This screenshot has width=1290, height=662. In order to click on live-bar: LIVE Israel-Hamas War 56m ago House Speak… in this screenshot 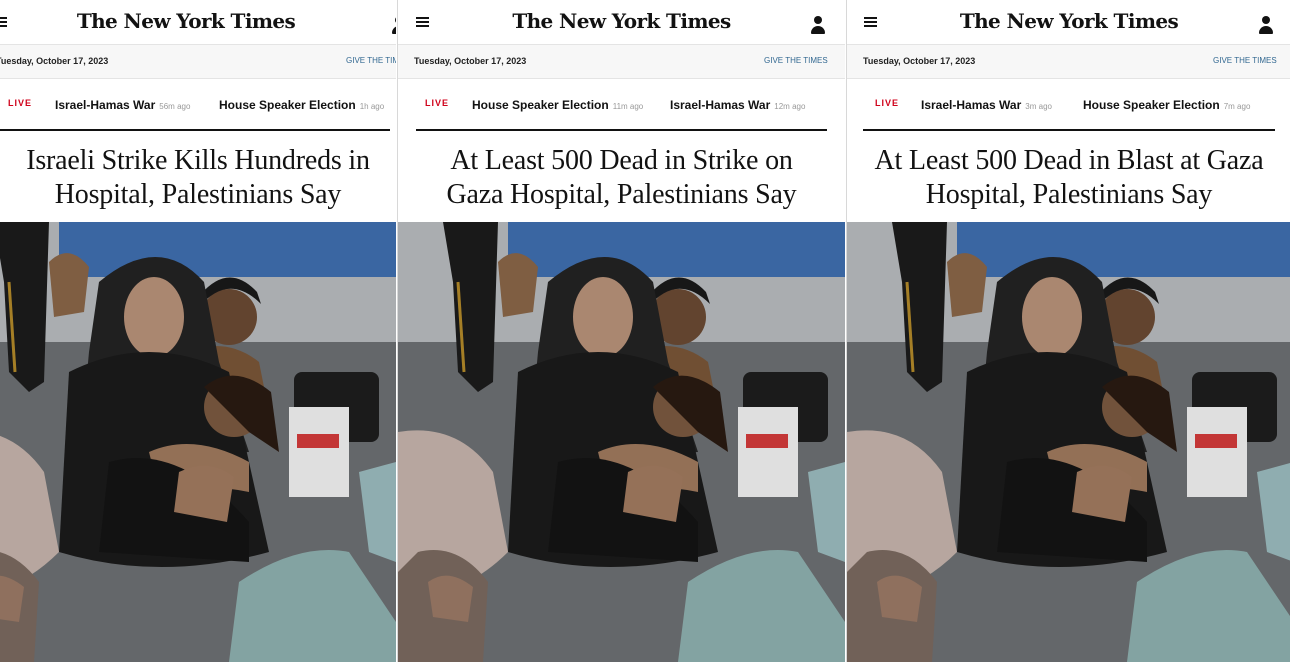, I will do `click(198, 103)`.